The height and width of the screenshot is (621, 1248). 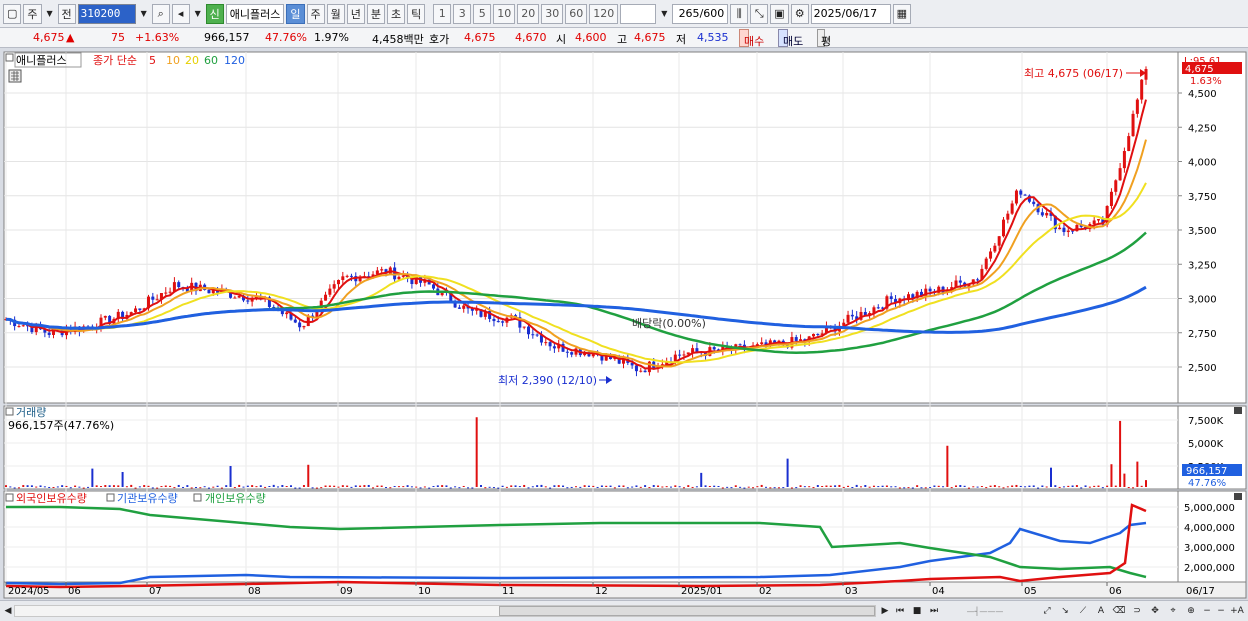 What do you see at coordinates (442, 13) in the screenshot?
I see `minute-1: 1` at bounding box center [442, 13].